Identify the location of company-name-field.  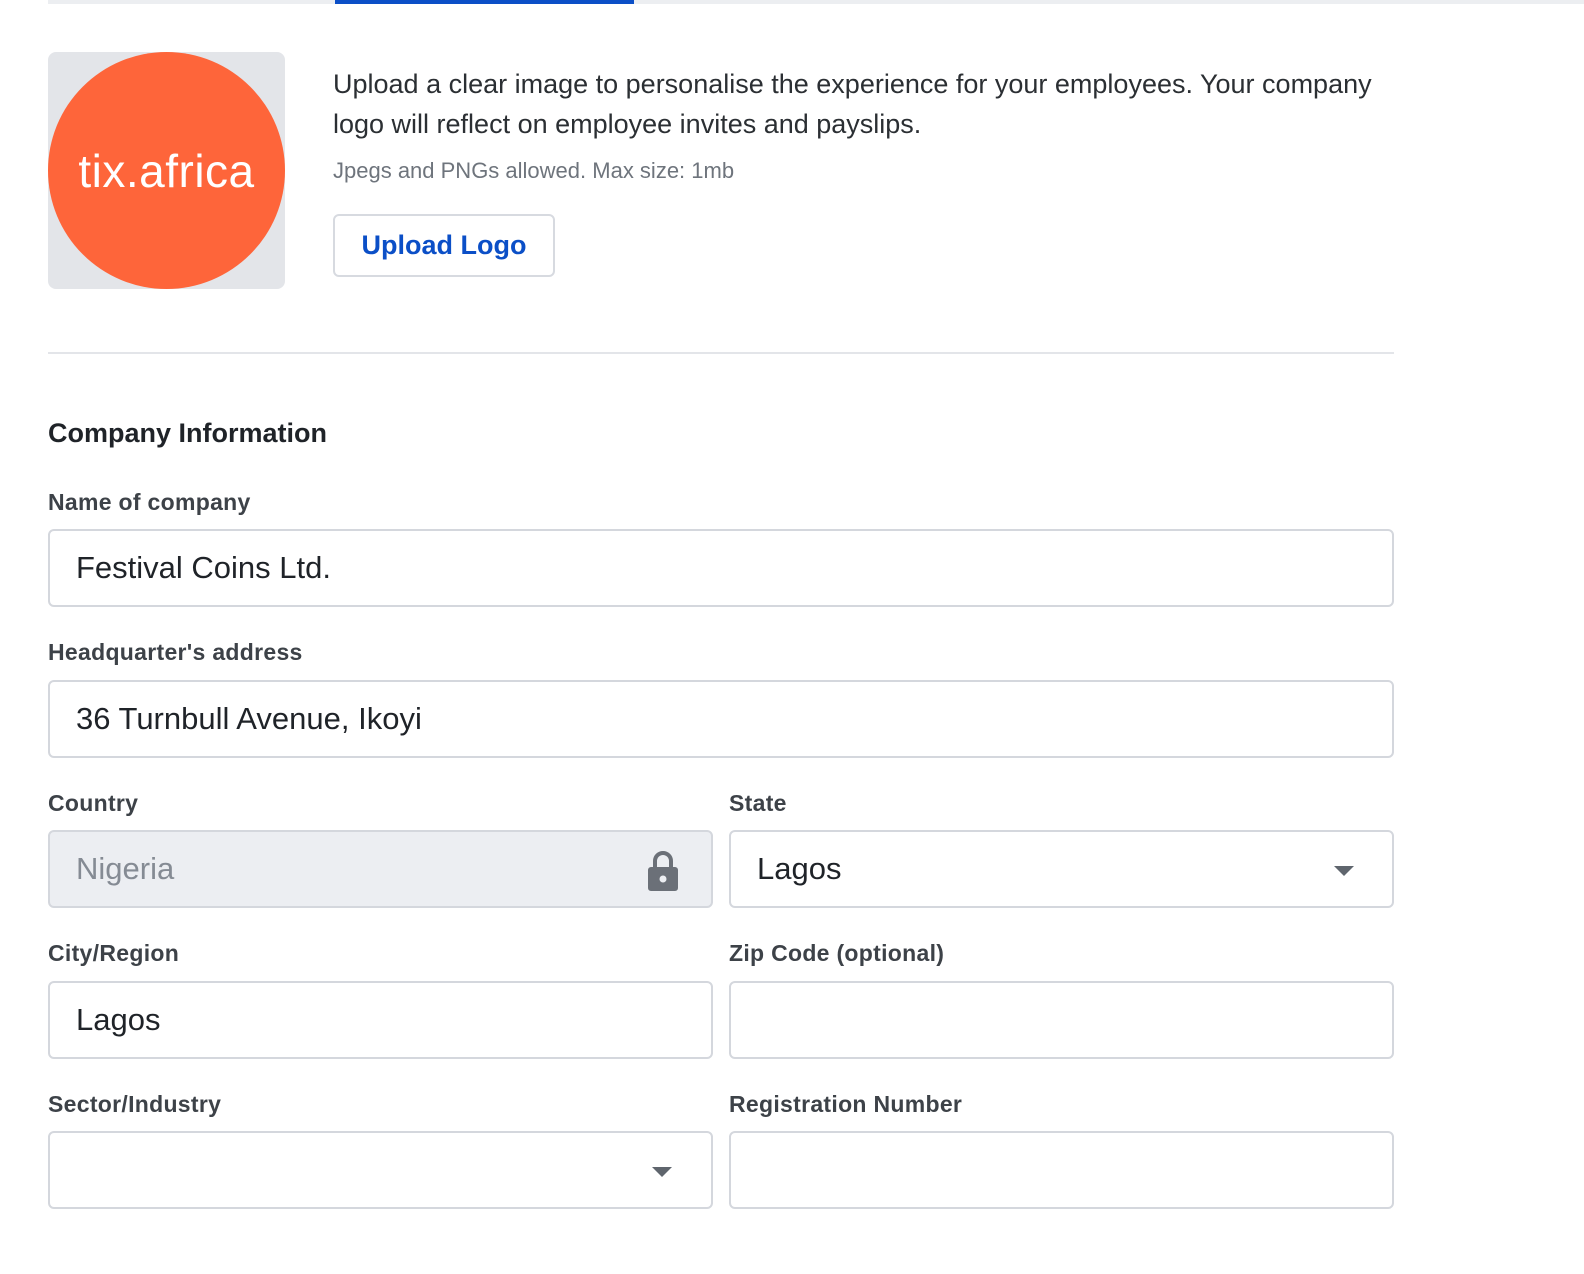
(721, 568).